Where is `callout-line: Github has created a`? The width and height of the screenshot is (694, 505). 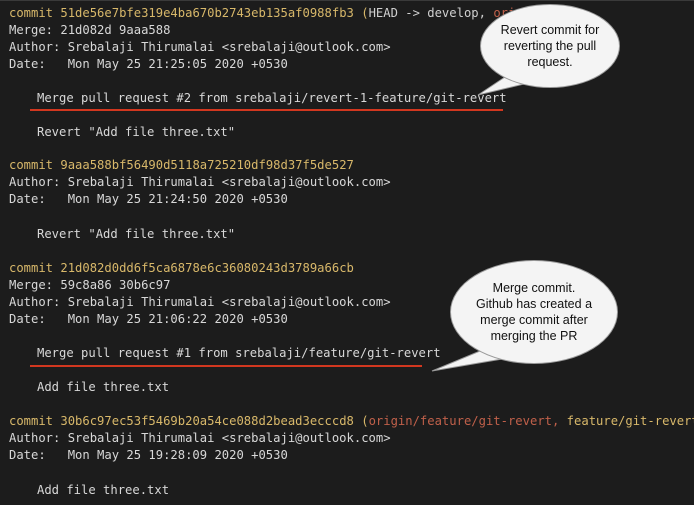 callout-line: Github has created a is located at coordinates (534, 304).